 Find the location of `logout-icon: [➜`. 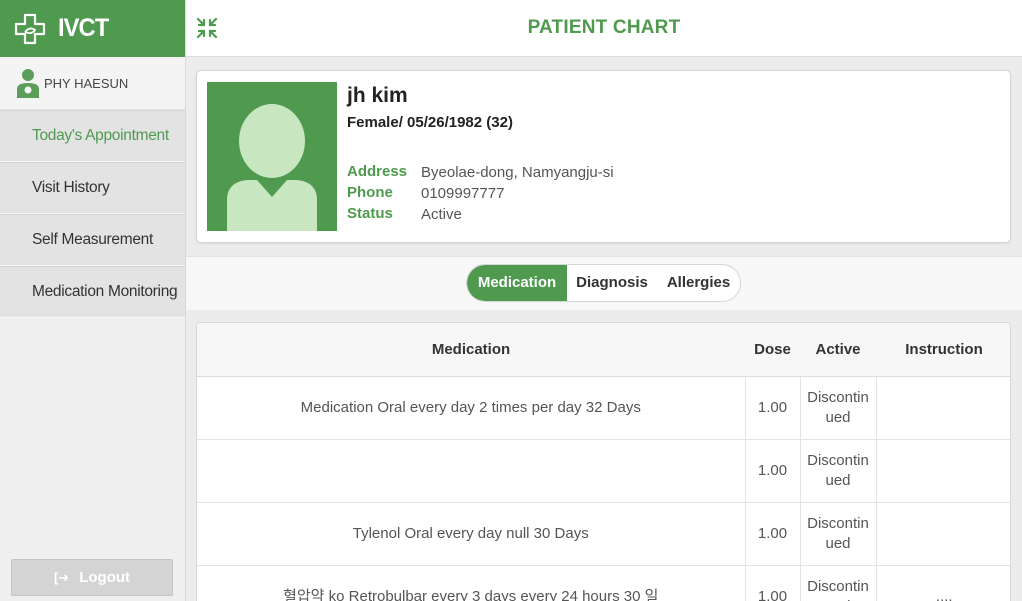

logout-icon: [➜ is located at coordinates (61, 577).